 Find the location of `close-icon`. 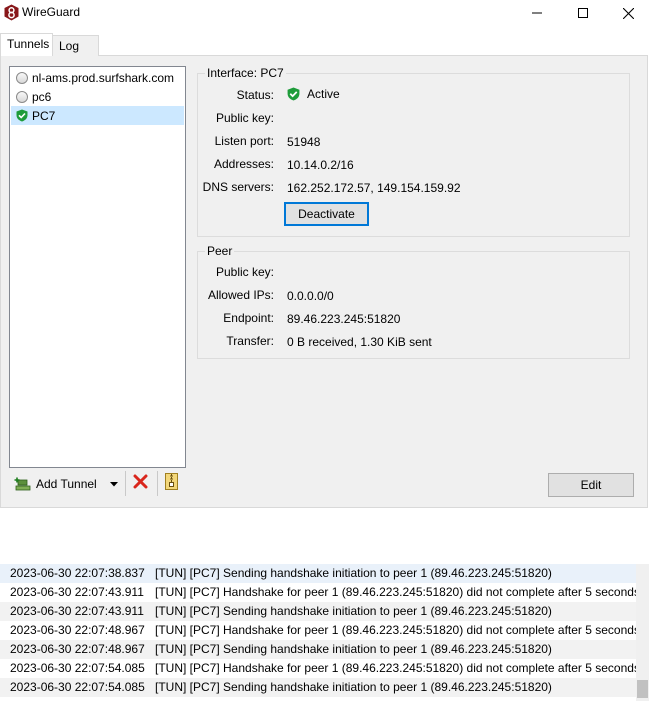

close-icon is located at coordinates (628, 13).